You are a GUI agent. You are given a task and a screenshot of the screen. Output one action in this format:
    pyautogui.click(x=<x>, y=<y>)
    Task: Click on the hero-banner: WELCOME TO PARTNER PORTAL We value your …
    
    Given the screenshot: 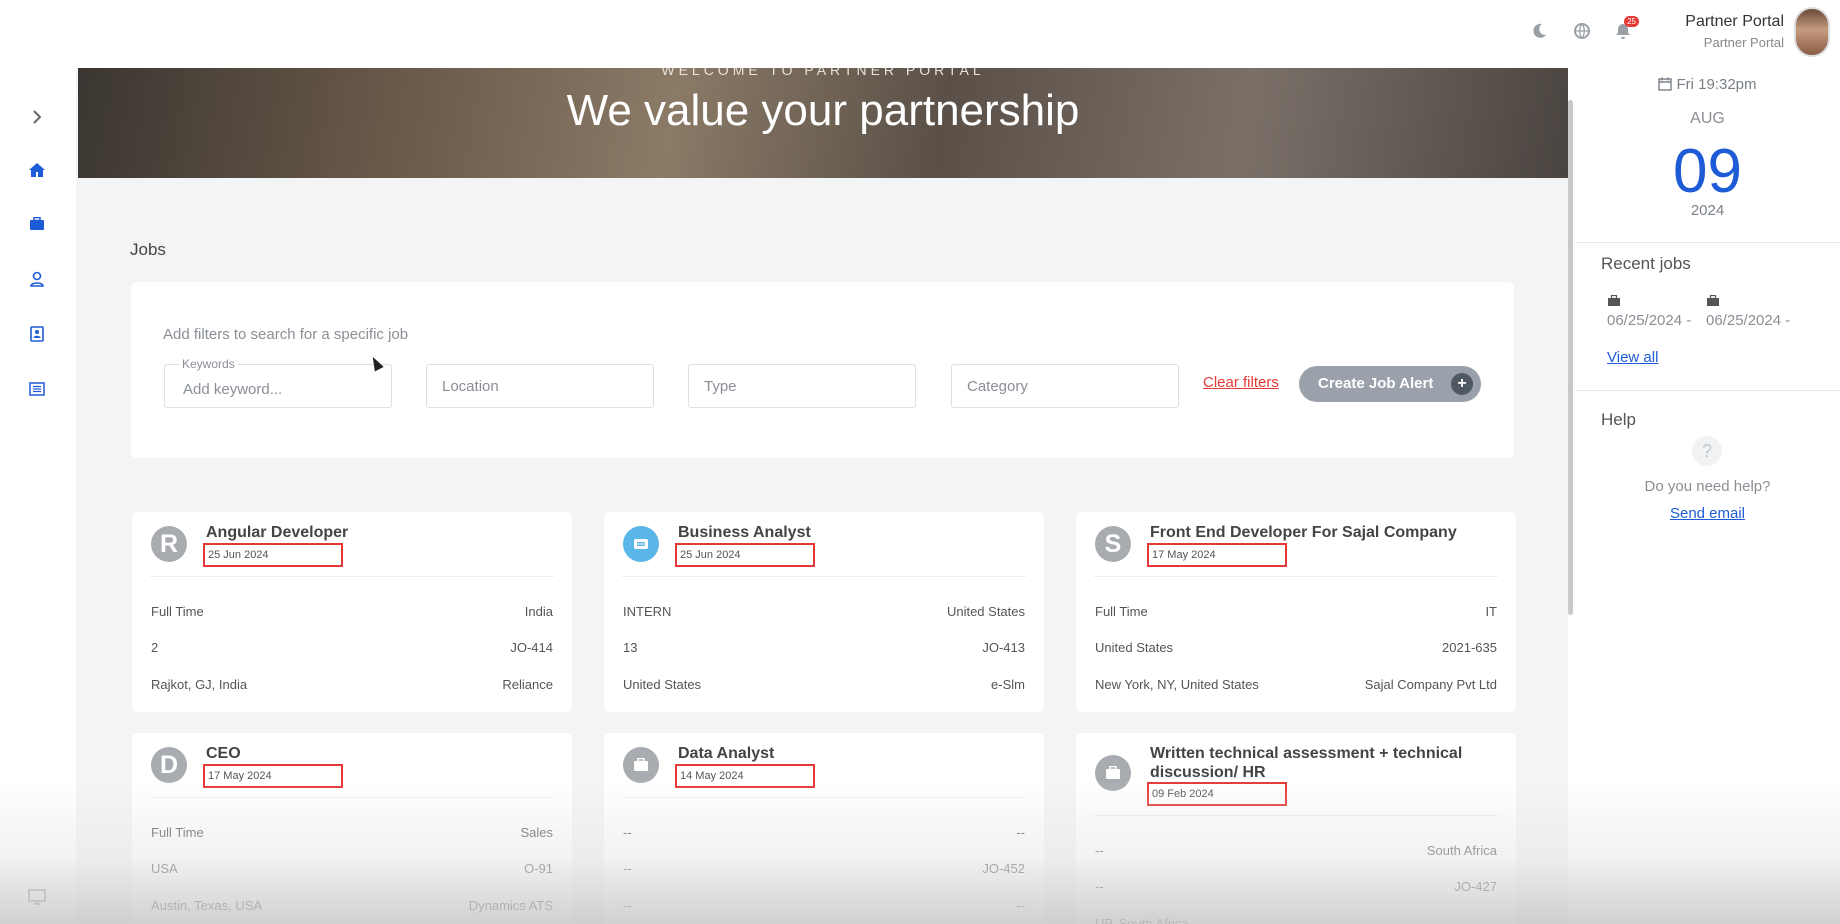 What is the action you would take?
    pyautogui.click(x=823, y=123)
    